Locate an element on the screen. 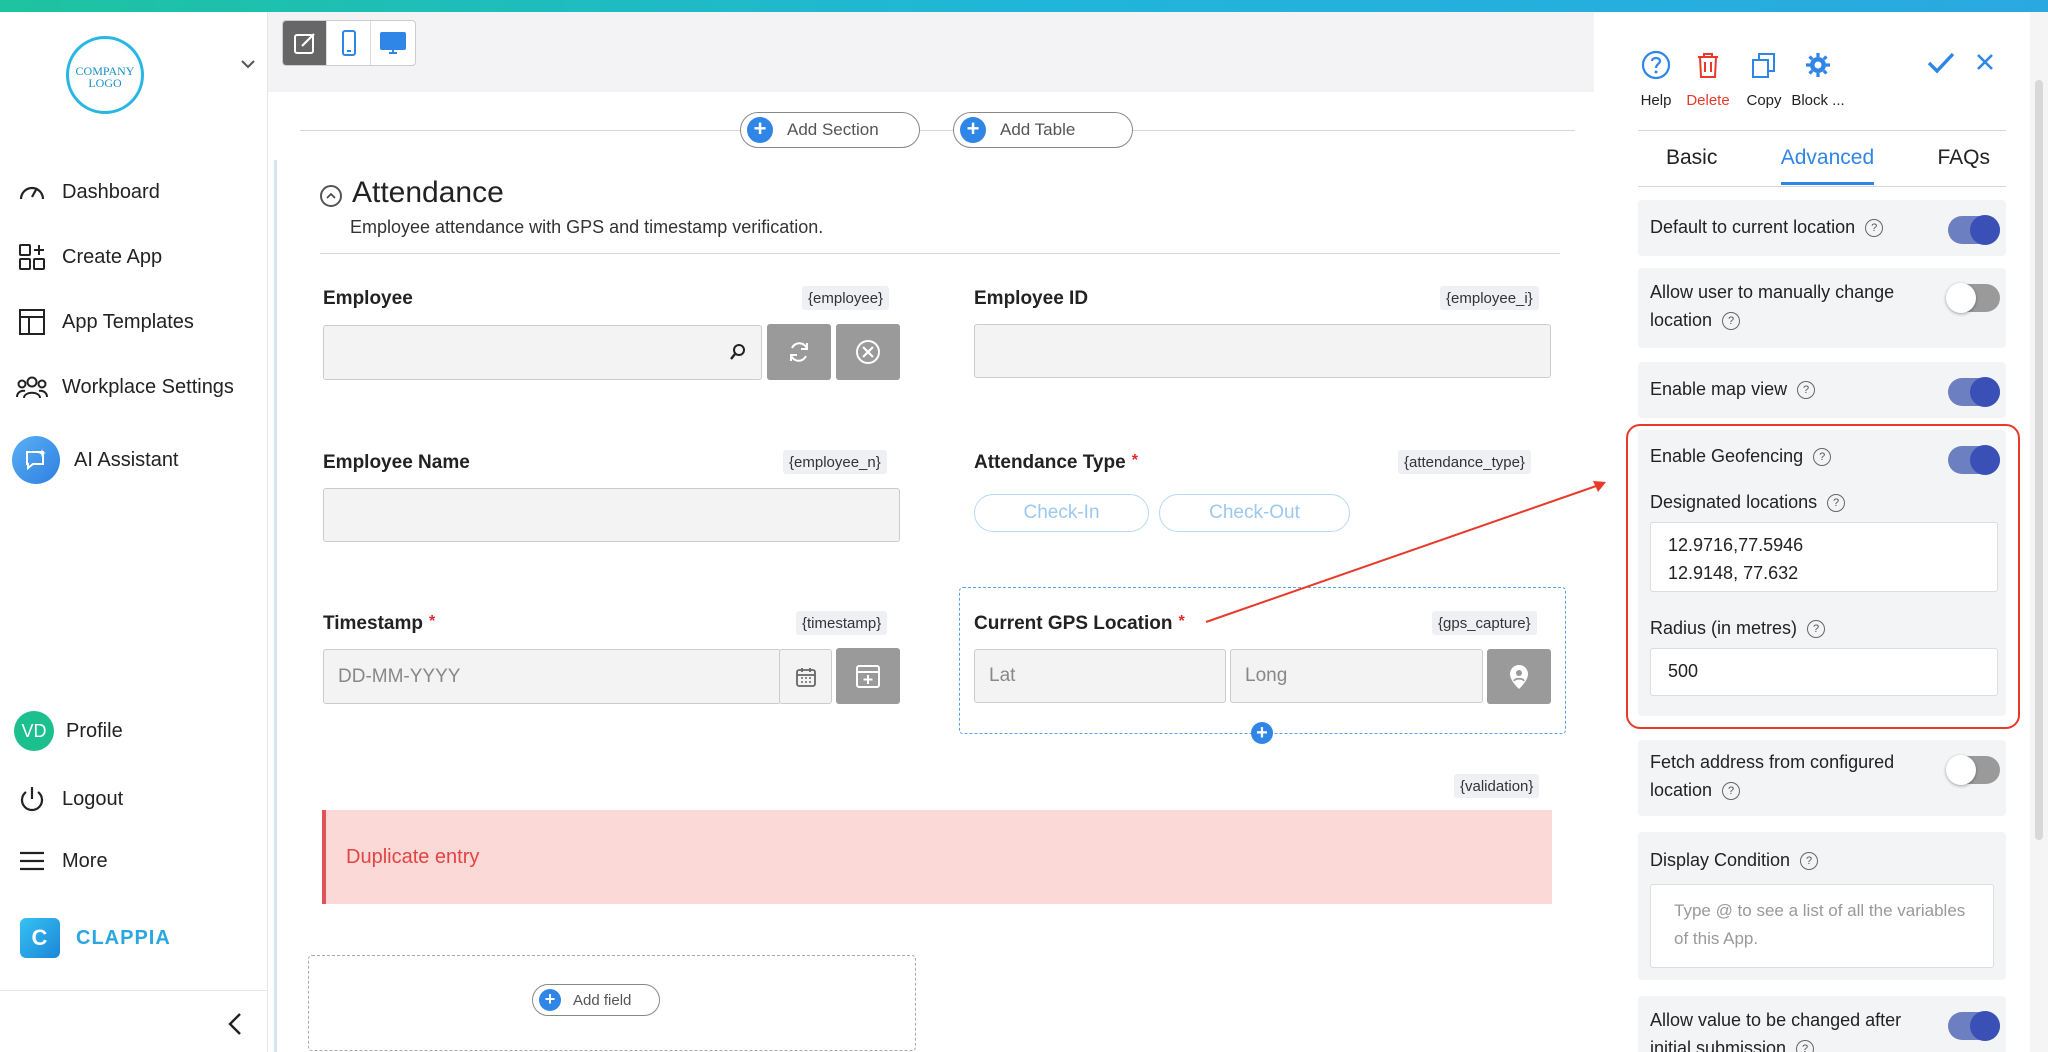 This screenshot has width=2048, height=1052. panel-tabs: Basic Advanced FAQs is located at coordinates (1823, 165).